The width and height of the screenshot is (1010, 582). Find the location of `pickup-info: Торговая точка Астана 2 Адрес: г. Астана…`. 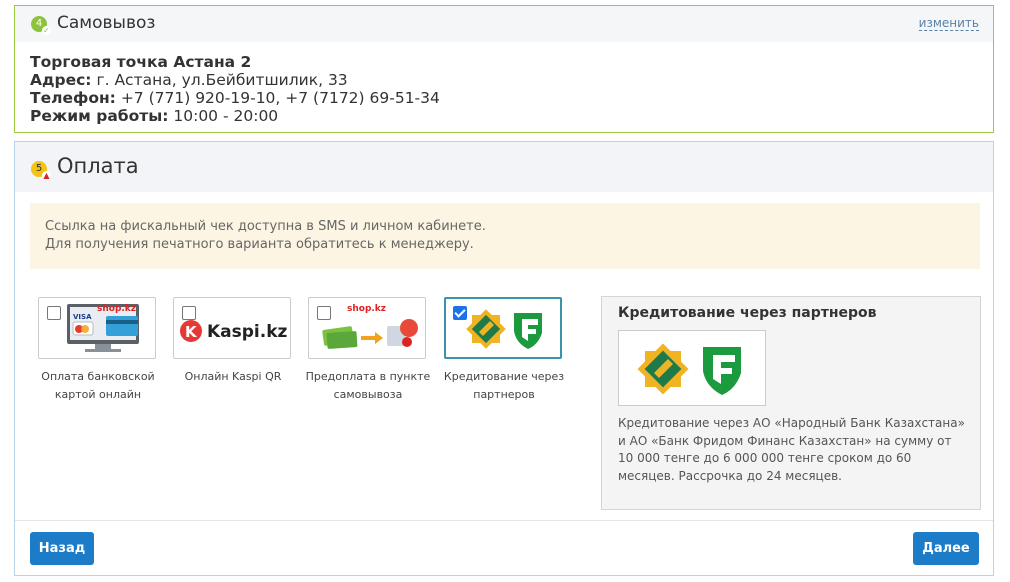

pickup-info: Торговая точка Астана 2 Адрес: г. Астана… is located at coordinates (235, 89).